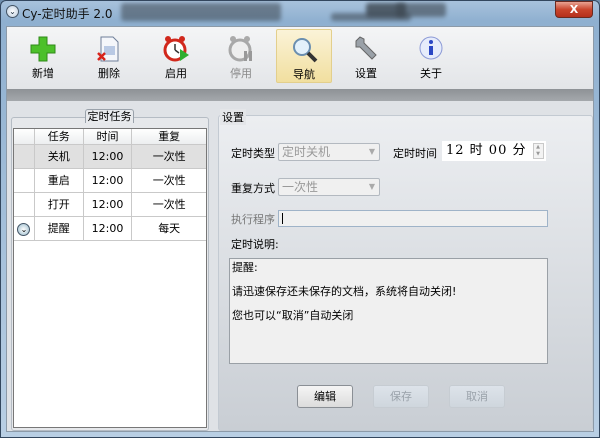 The height and width of the screenshot is (438, 600). I want to click on description-line: 请迅速保存还未保存的文档，系统将自动关闭!, so click(344, 291).